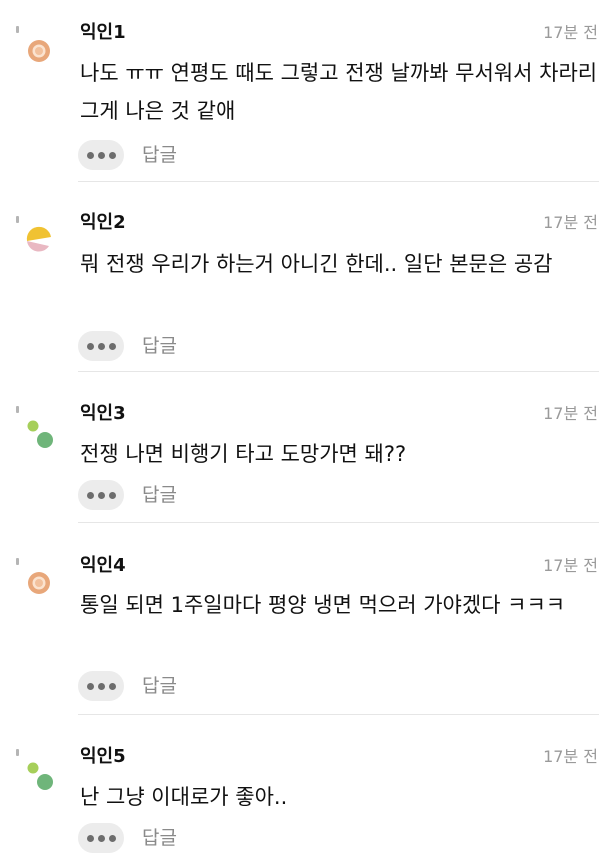  I want to click on comment-text: 뭐 전쟁 우리가 하는거 아니긴 한데.. 일단 본문은 공감, so click(316, 264).